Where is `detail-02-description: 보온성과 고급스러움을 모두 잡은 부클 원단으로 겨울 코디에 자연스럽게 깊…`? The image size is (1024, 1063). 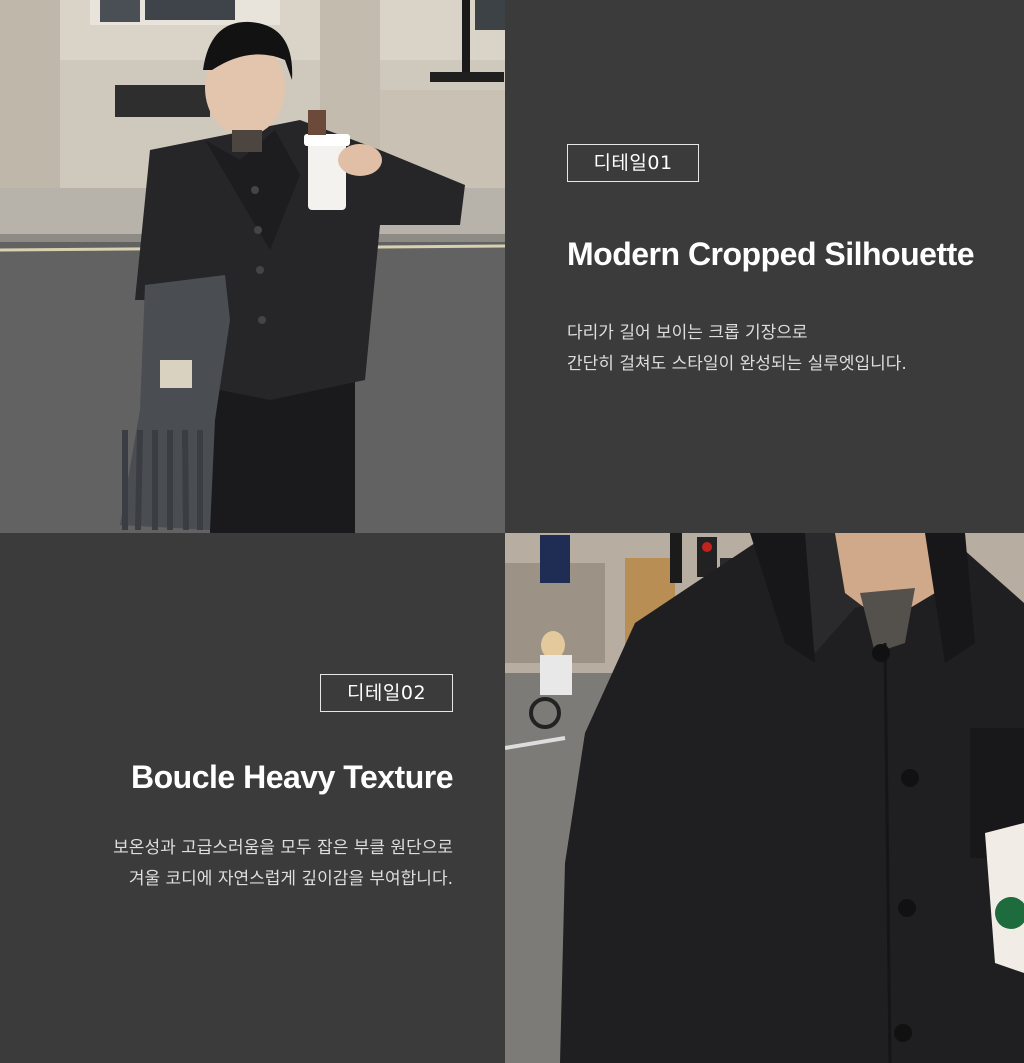
detail-02-description: 보온성과 고급스러움을 모두 잡은 부클 원단으로 겨울 코디에 자연스럽게 깊… is located at coordinates (283, 864).